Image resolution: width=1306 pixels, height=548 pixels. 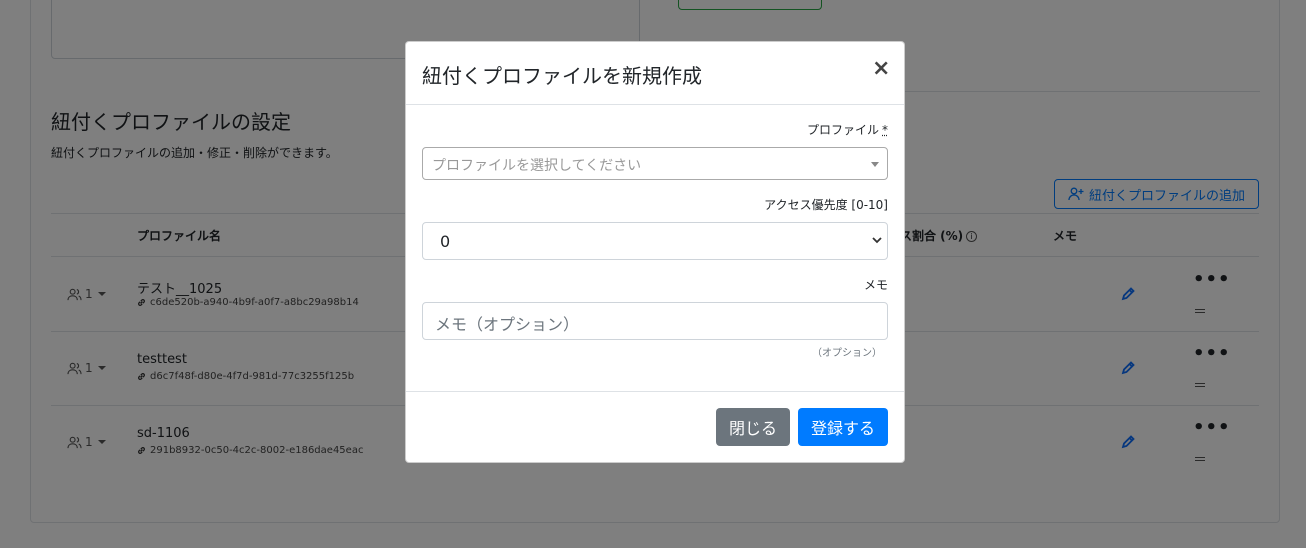 What do you see at coordinates (507, 324) in the screenshot?
I see `memo-placeholder: メモ（オプション）` at bounding box center [507, 324].